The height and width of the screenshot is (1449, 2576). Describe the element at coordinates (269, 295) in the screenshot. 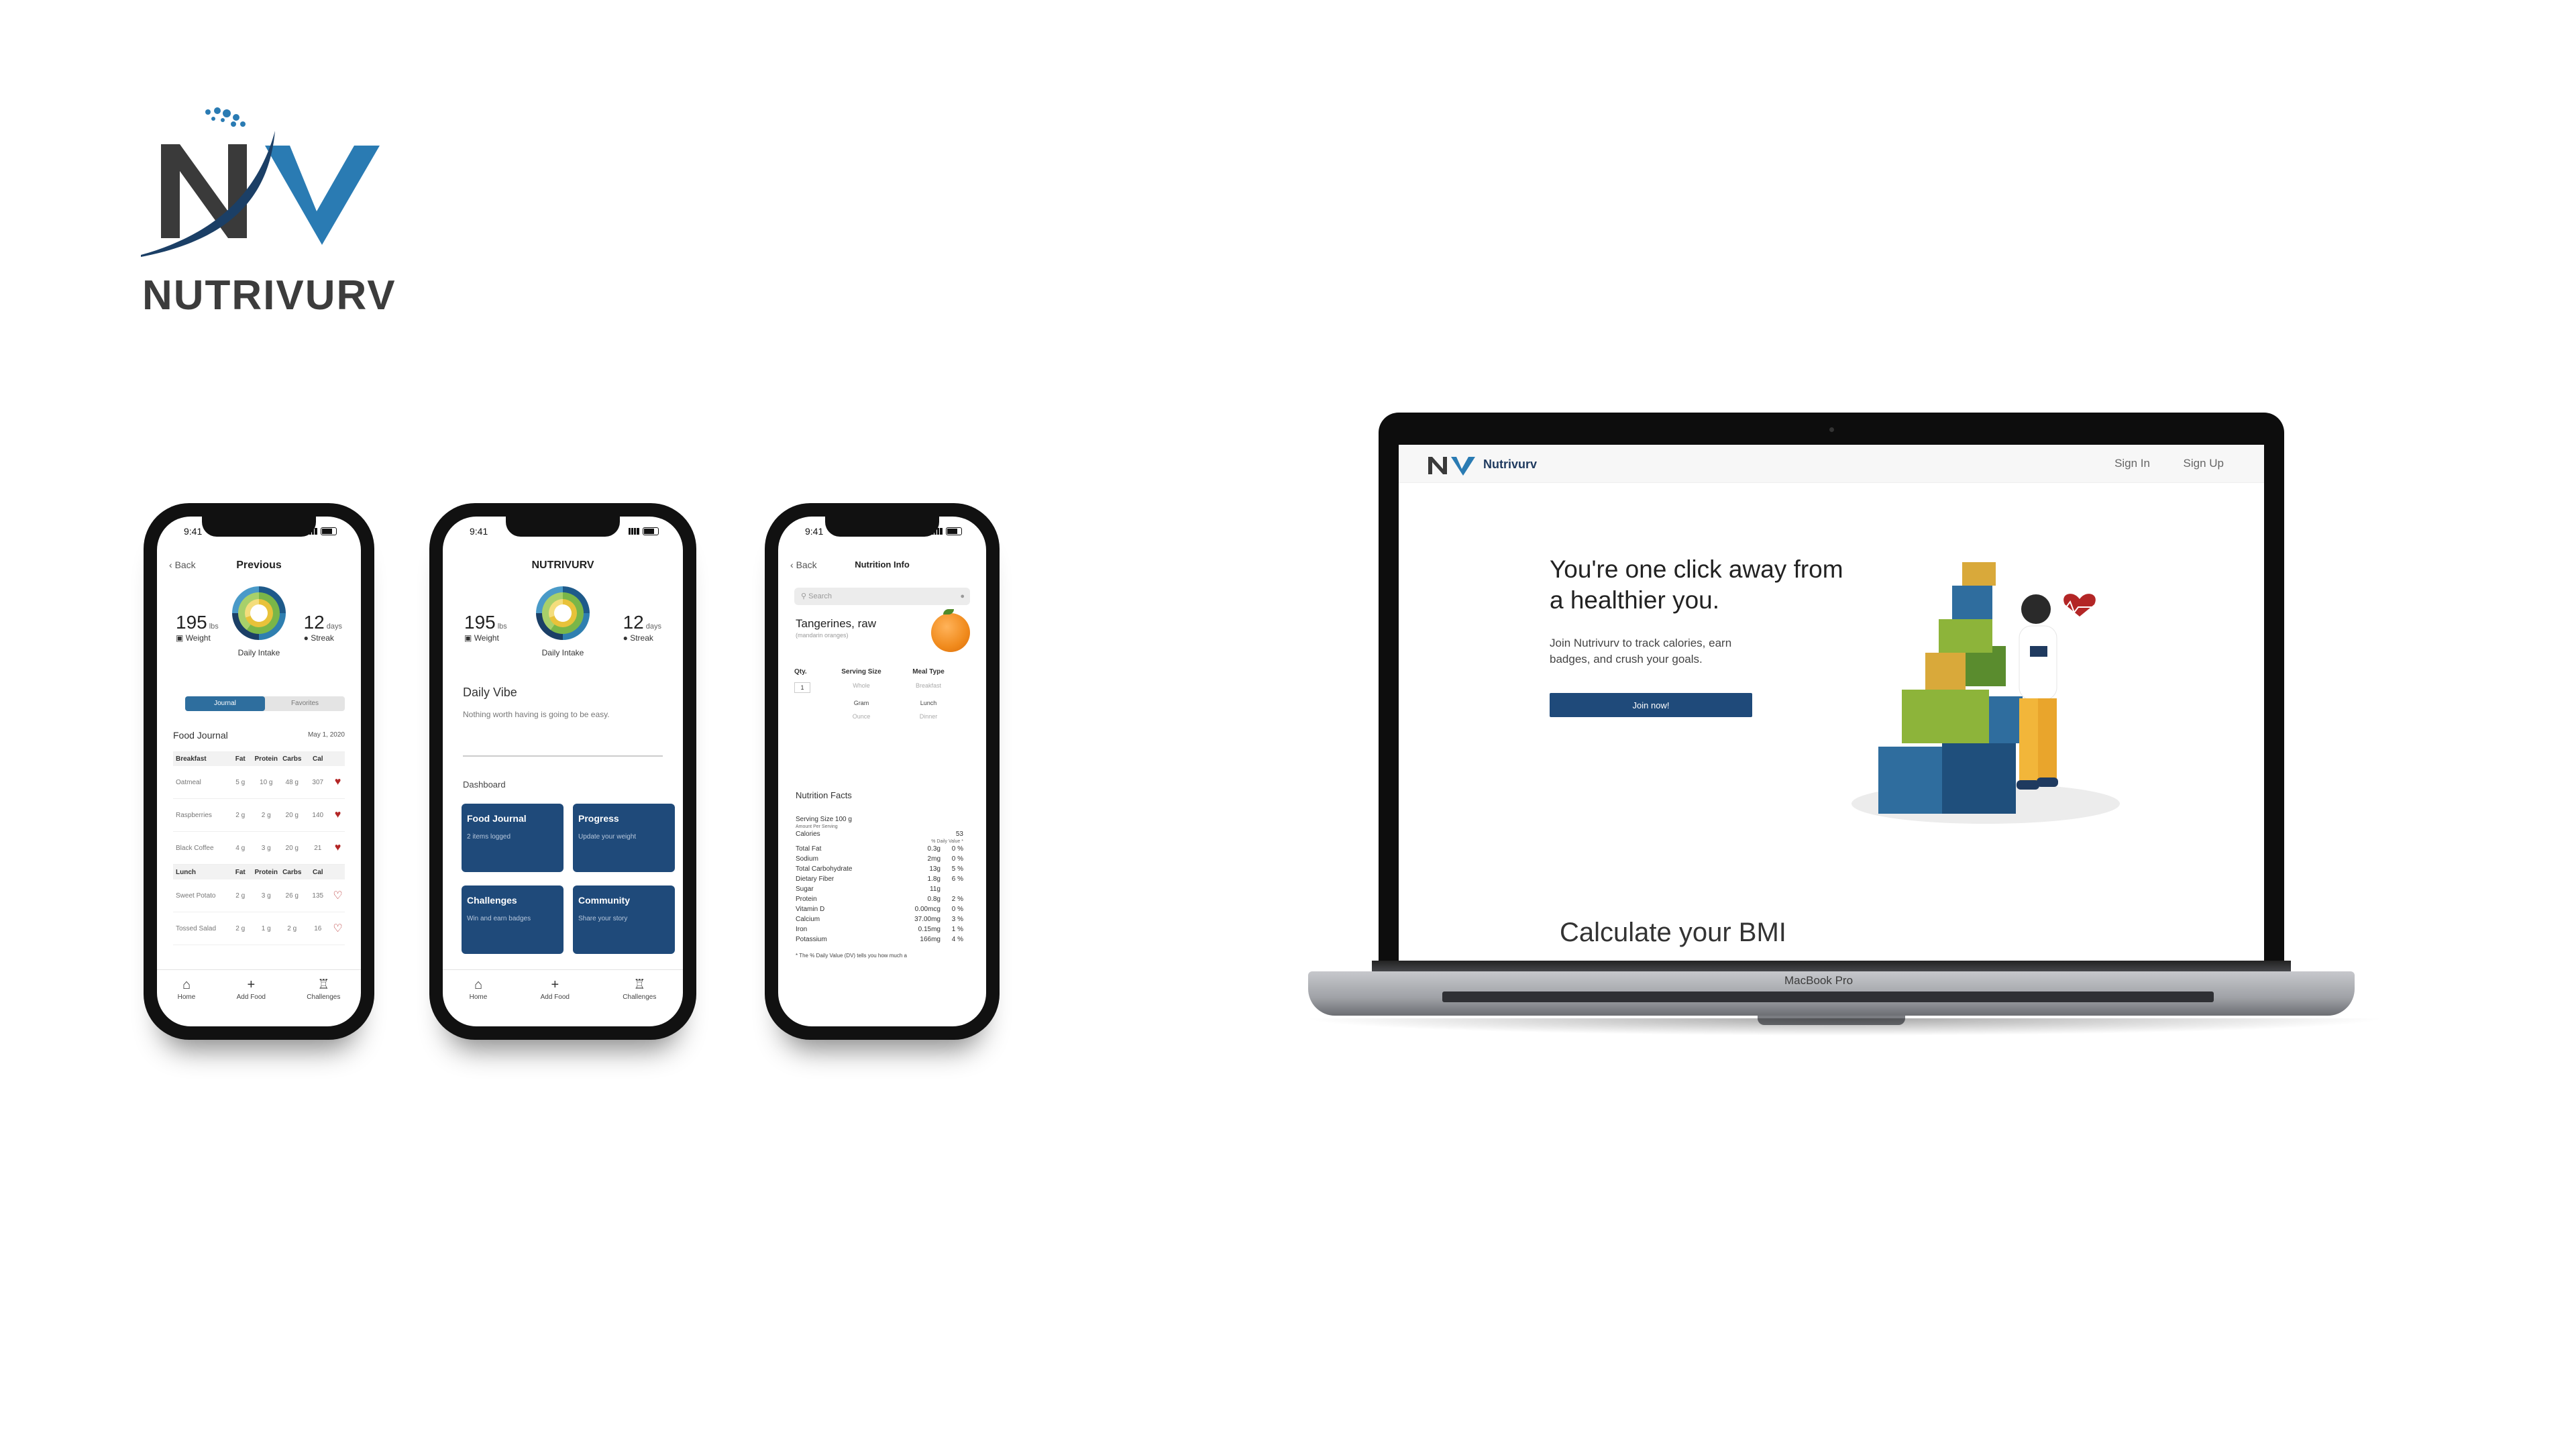

I see `brand-name: NUTRIVURV` at that location.